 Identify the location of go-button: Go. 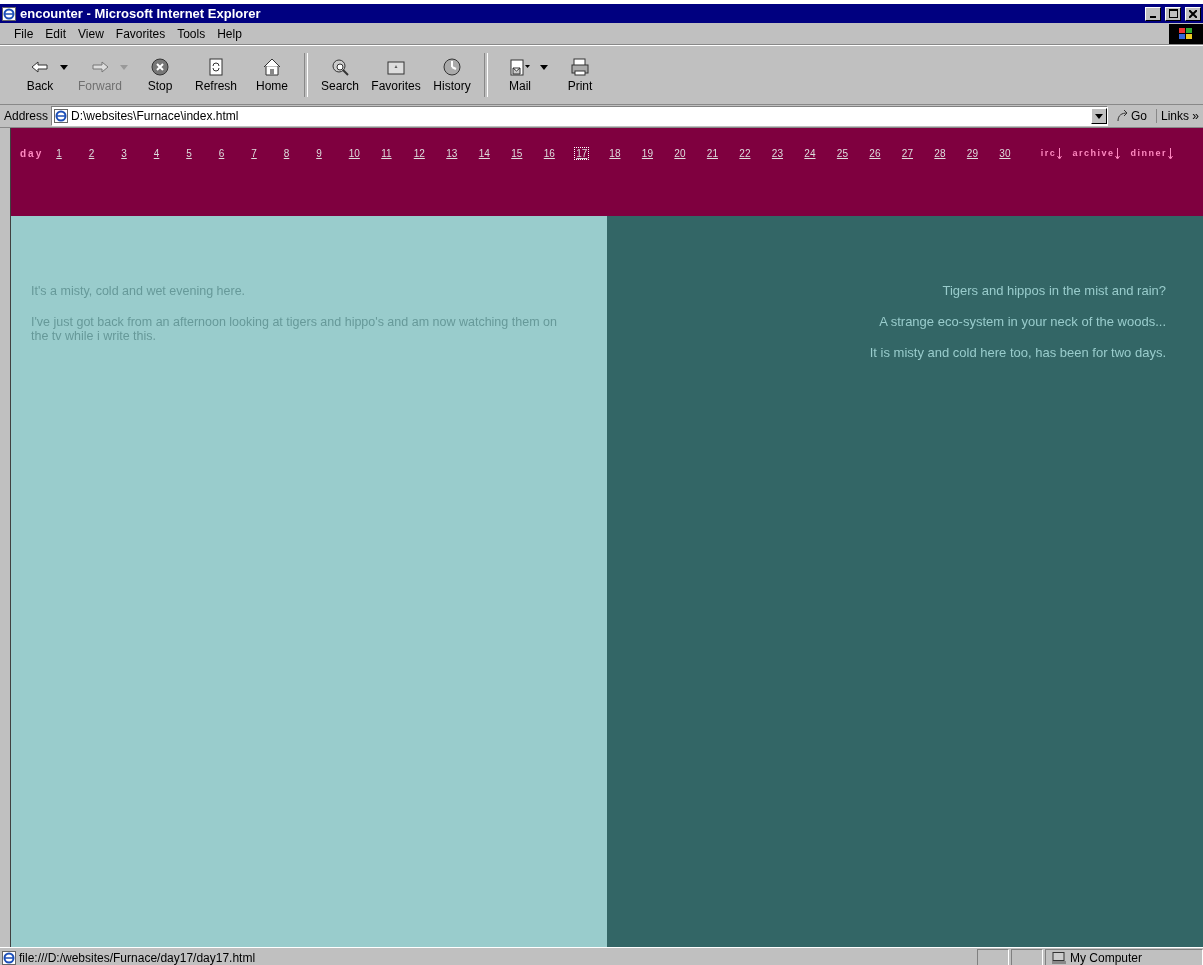
(1131, 116).